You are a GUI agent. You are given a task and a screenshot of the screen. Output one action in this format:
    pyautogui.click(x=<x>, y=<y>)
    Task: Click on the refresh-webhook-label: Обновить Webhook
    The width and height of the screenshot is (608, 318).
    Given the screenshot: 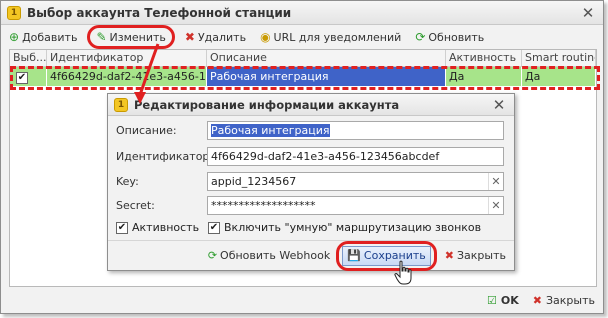 What is the action you would take?
    pyautogui.click(x=275, y=255)
    